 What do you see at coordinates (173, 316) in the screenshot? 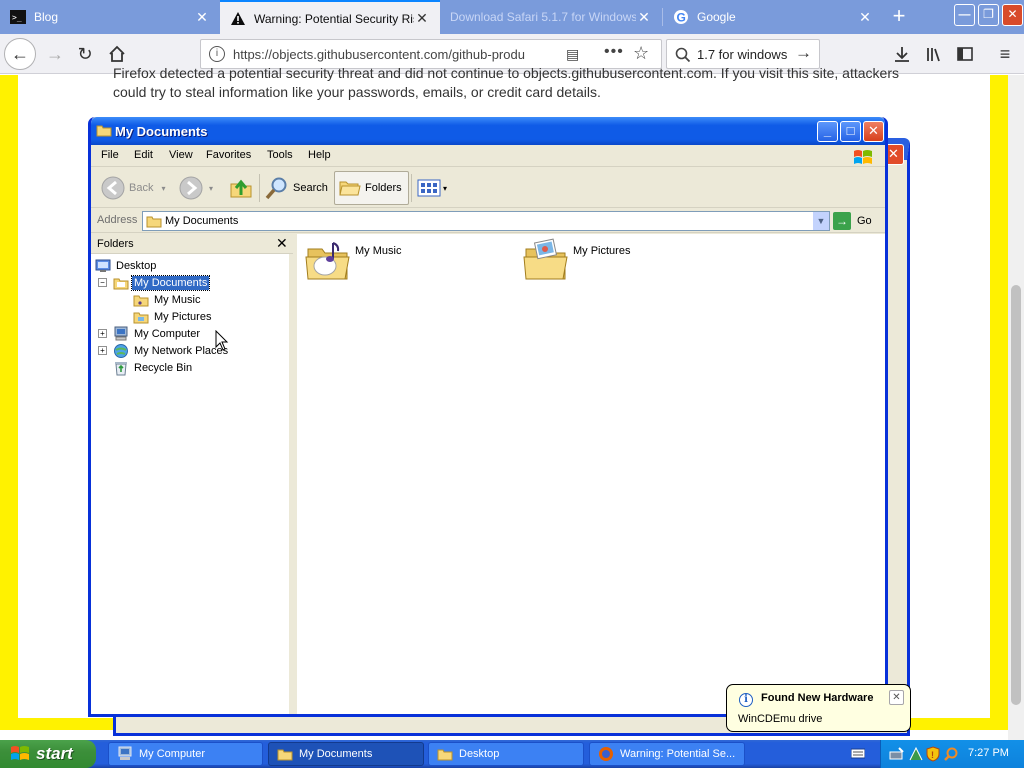
I see `tree-item-my-pictures: My Pictures` at bounding box center [173, 316].